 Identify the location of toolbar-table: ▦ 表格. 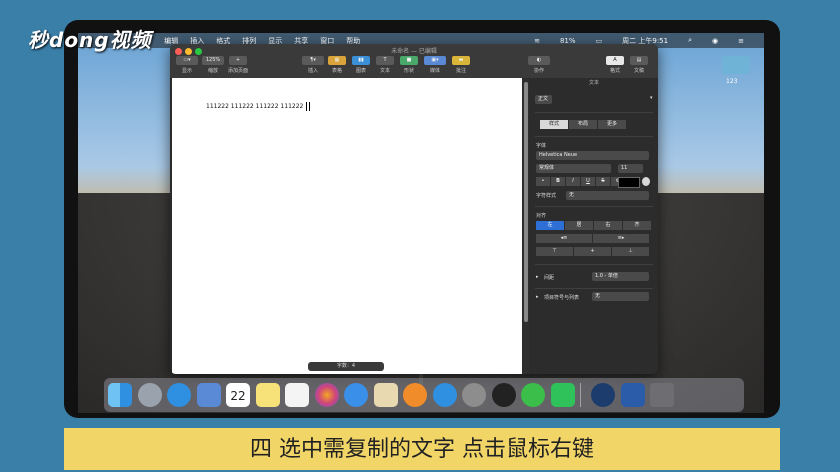
(337, 65).